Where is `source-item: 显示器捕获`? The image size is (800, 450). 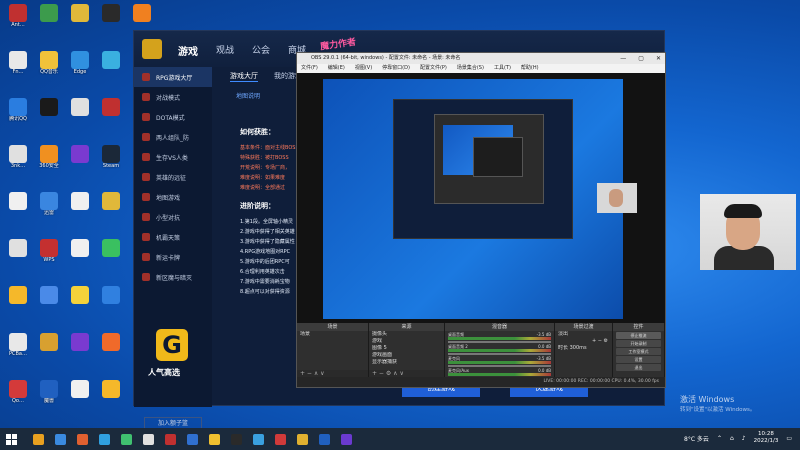 source-item: 显示器捕获 is located at coordinates (406, 362).